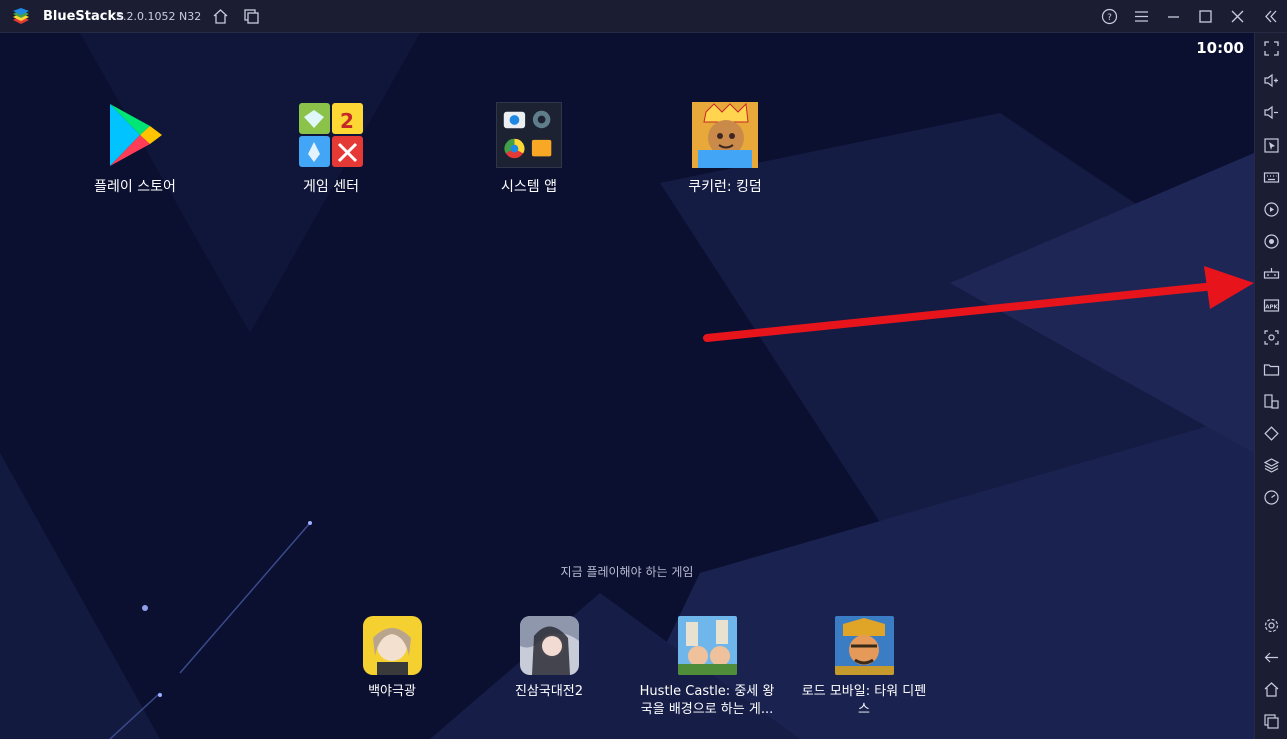  I want to click on bluestacks-logo, so click(21, 16).